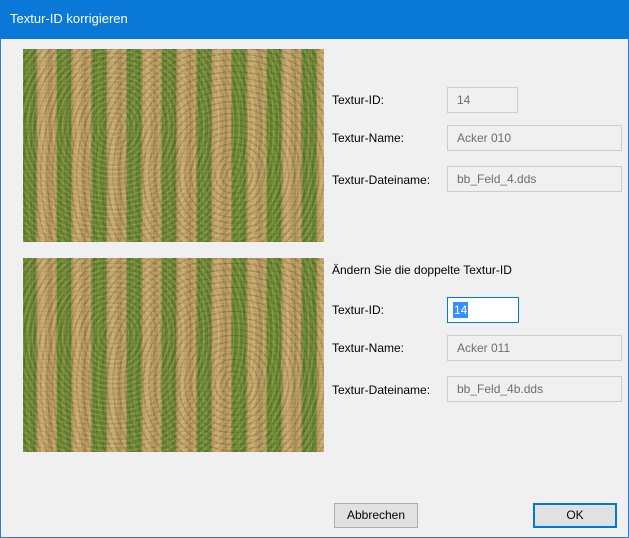  Describe the element at coordinates (358, 310) in the screenshot. I see `duplicate-texture-id-label: Textur-ID:` at that location.